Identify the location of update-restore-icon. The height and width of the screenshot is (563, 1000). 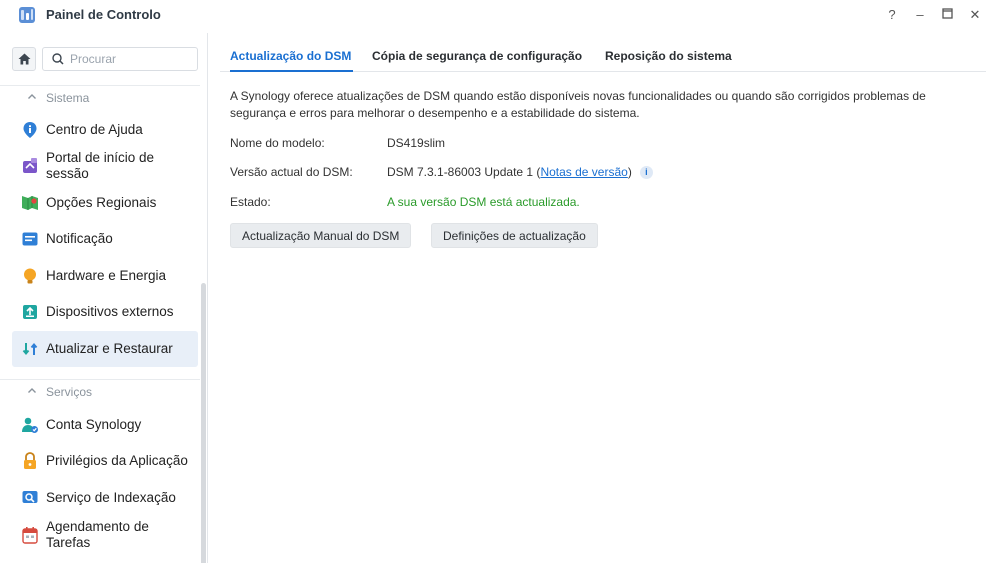
(30, 349).